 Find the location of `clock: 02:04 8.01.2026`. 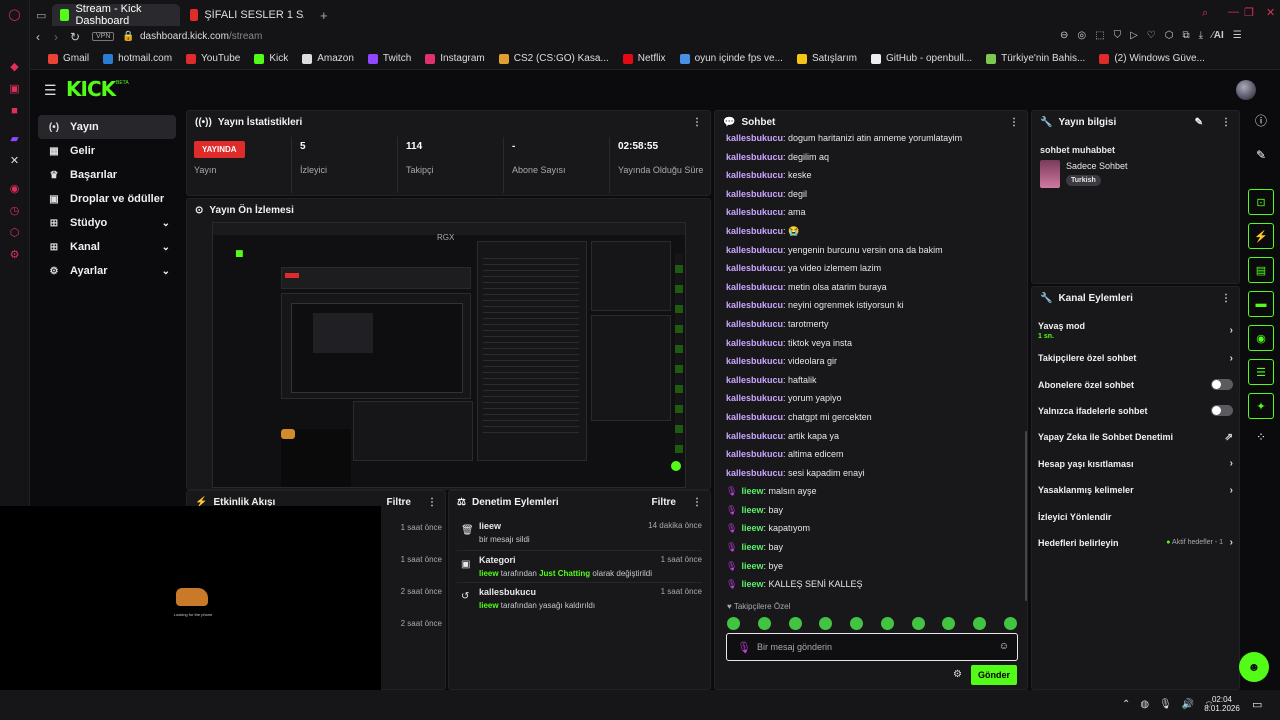

clock: 02:04 8.01.2026 is located at coordinates (1222, 704).